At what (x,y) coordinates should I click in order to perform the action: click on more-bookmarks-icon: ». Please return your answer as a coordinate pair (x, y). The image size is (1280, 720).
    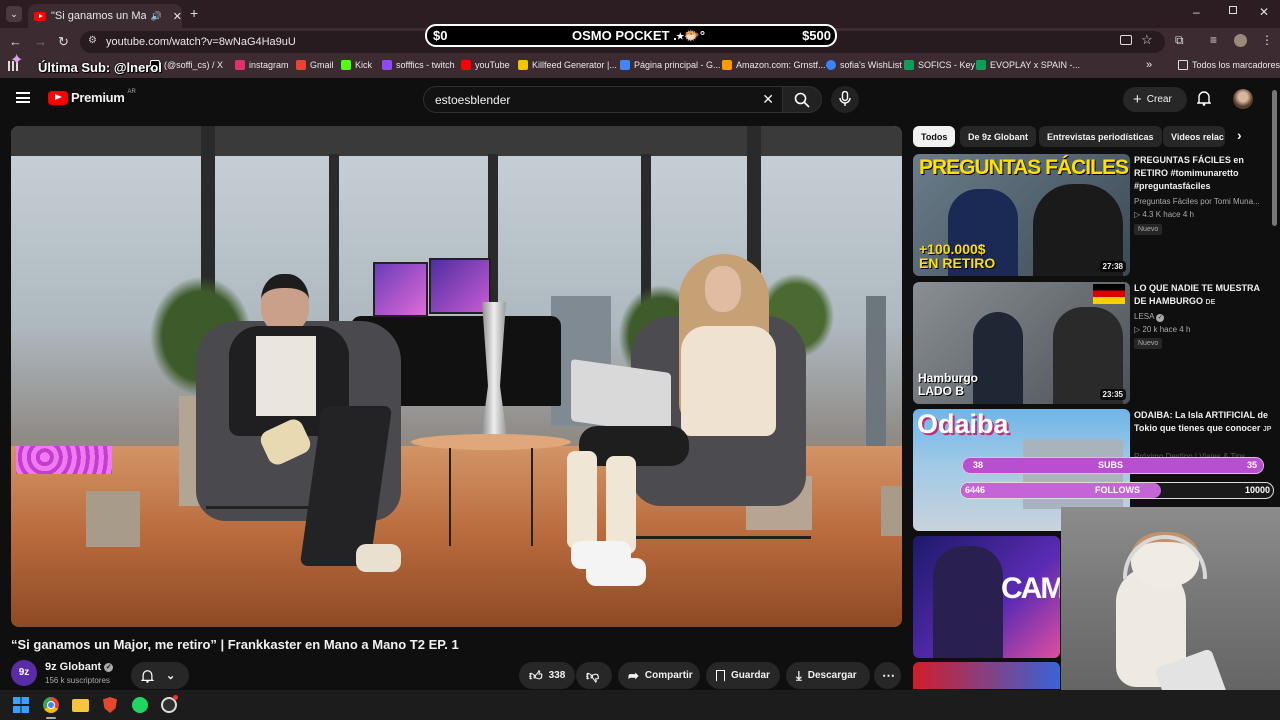
    Looking at the image, I should click on (1149, 65).